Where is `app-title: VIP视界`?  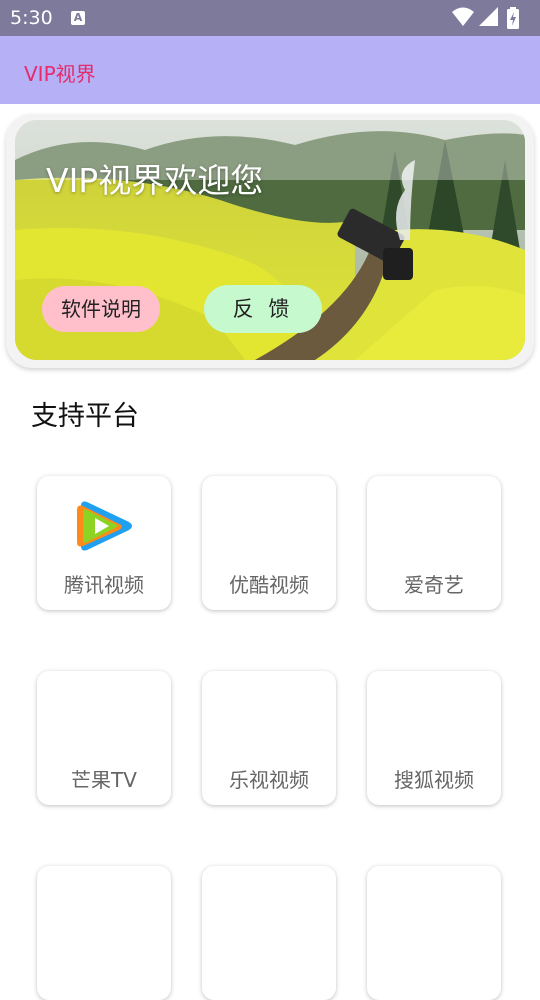 app-title: VIP视界 is located at coordinates (60, 74).